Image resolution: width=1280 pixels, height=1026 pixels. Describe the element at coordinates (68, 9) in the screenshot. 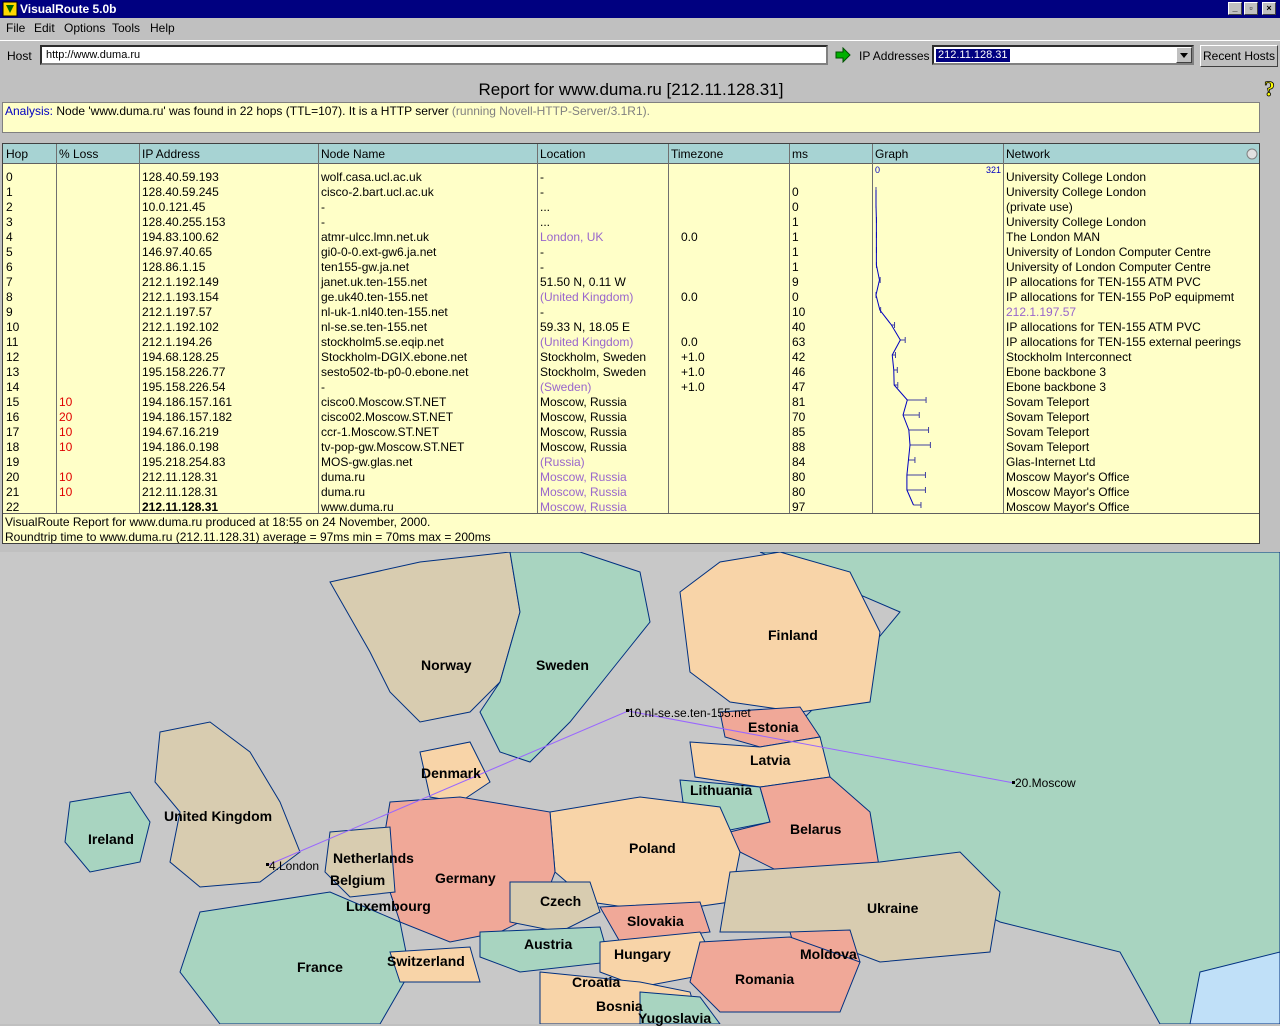

I see `window-title: VisualRoute 5.0b` at that location.